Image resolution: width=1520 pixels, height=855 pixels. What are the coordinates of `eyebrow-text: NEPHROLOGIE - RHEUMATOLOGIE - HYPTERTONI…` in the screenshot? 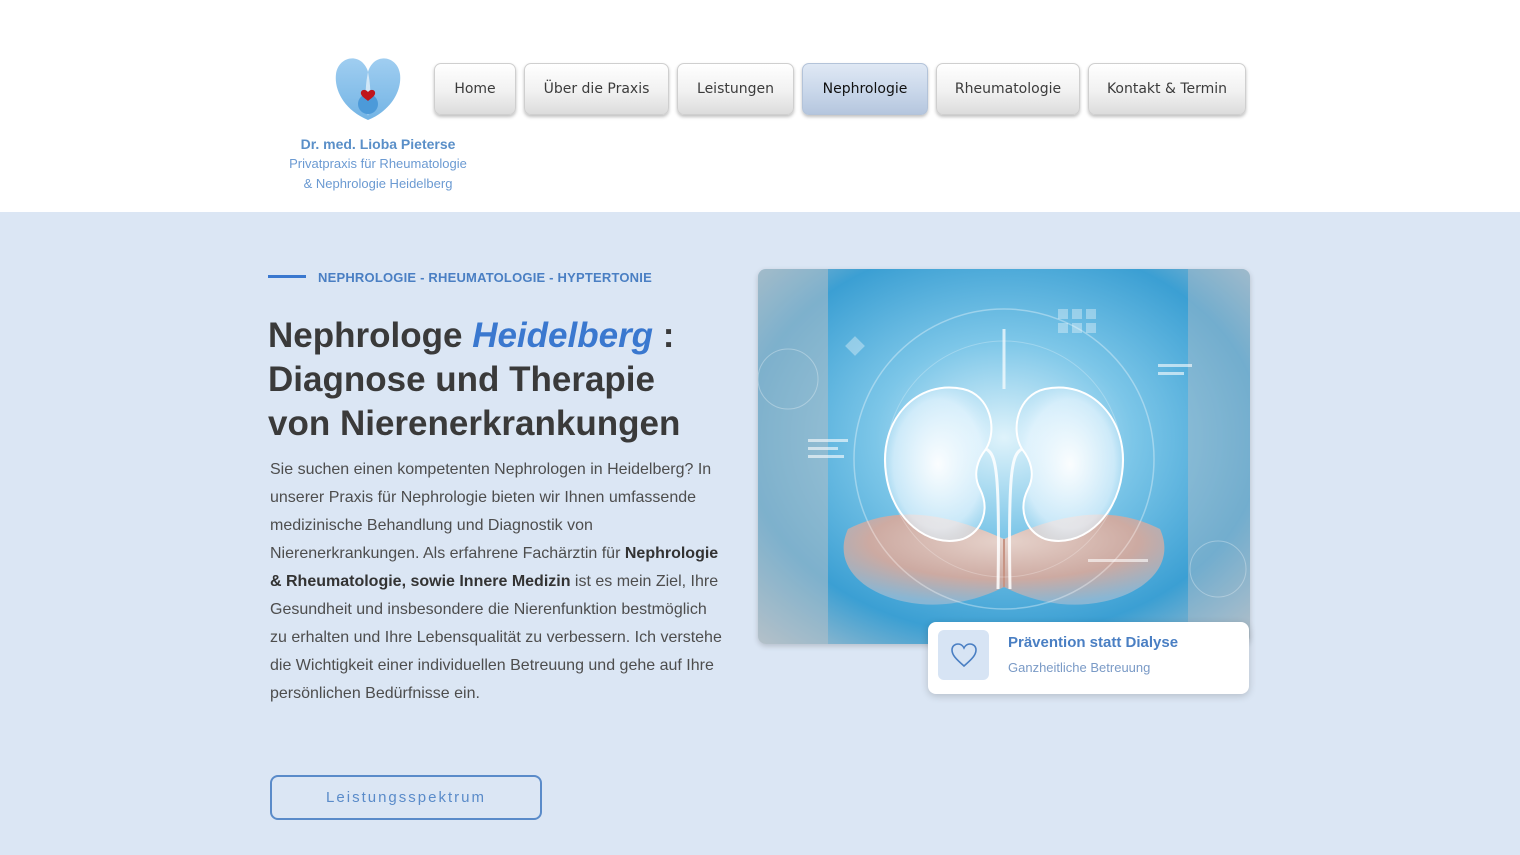 It's located at (485, 277).